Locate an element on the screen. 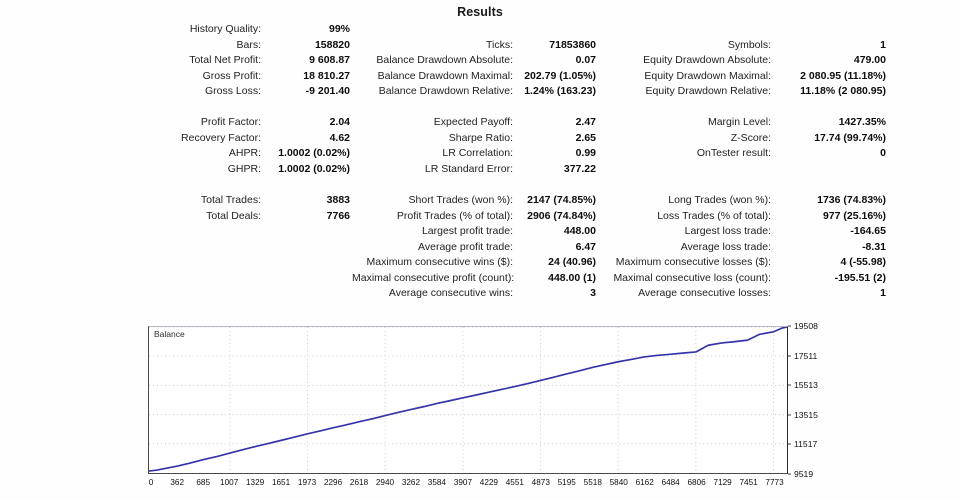  stat-row: LR Correlation: 0.99 is located at coordinates (474, 154).